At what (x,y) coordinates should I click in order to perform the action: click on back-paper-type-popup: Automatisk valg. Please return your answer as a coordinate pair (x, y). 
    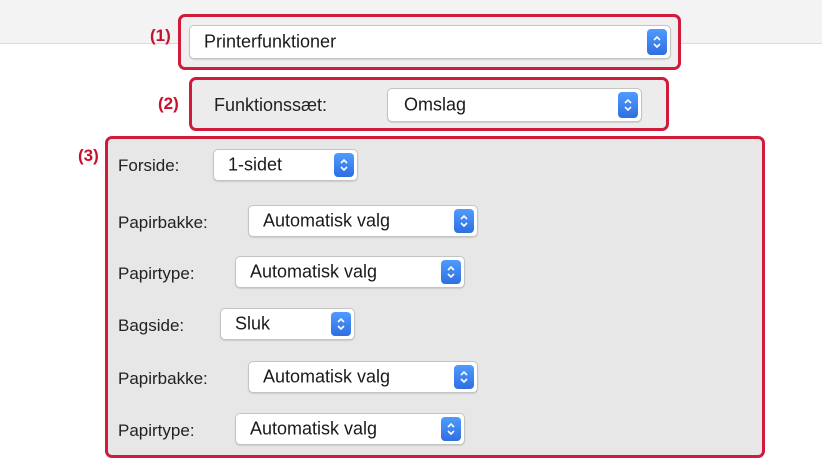
    Looking at the image, I should click on (350, 429).